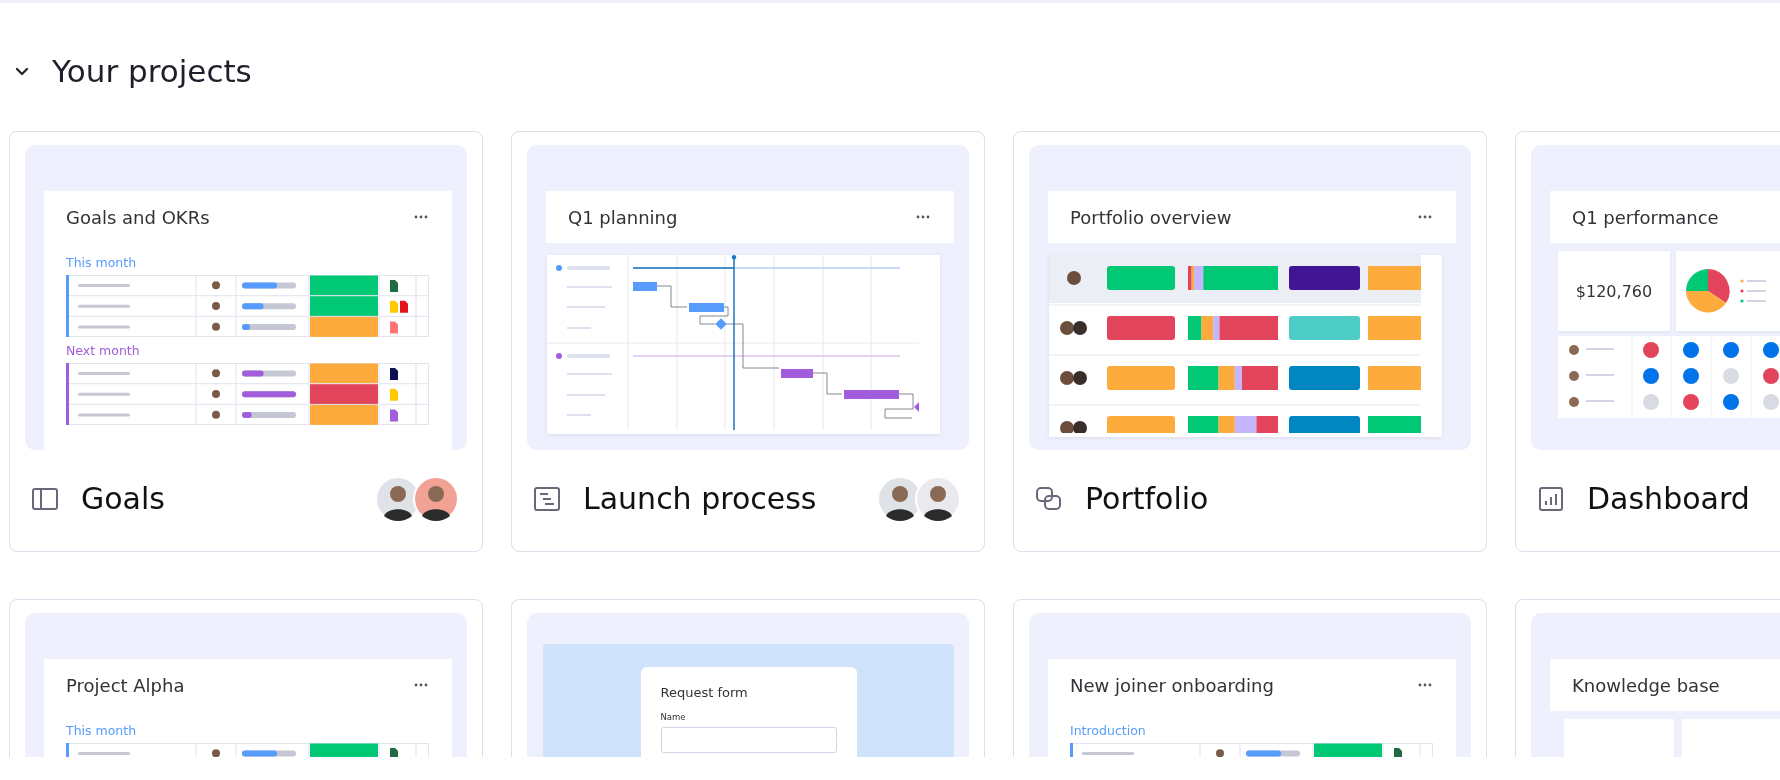 The height and width of the screenshot is (780, 1780). Describe the element at coordinates (1683, 498) in the screenshot. I see `project-name: Dashboard` at that location.